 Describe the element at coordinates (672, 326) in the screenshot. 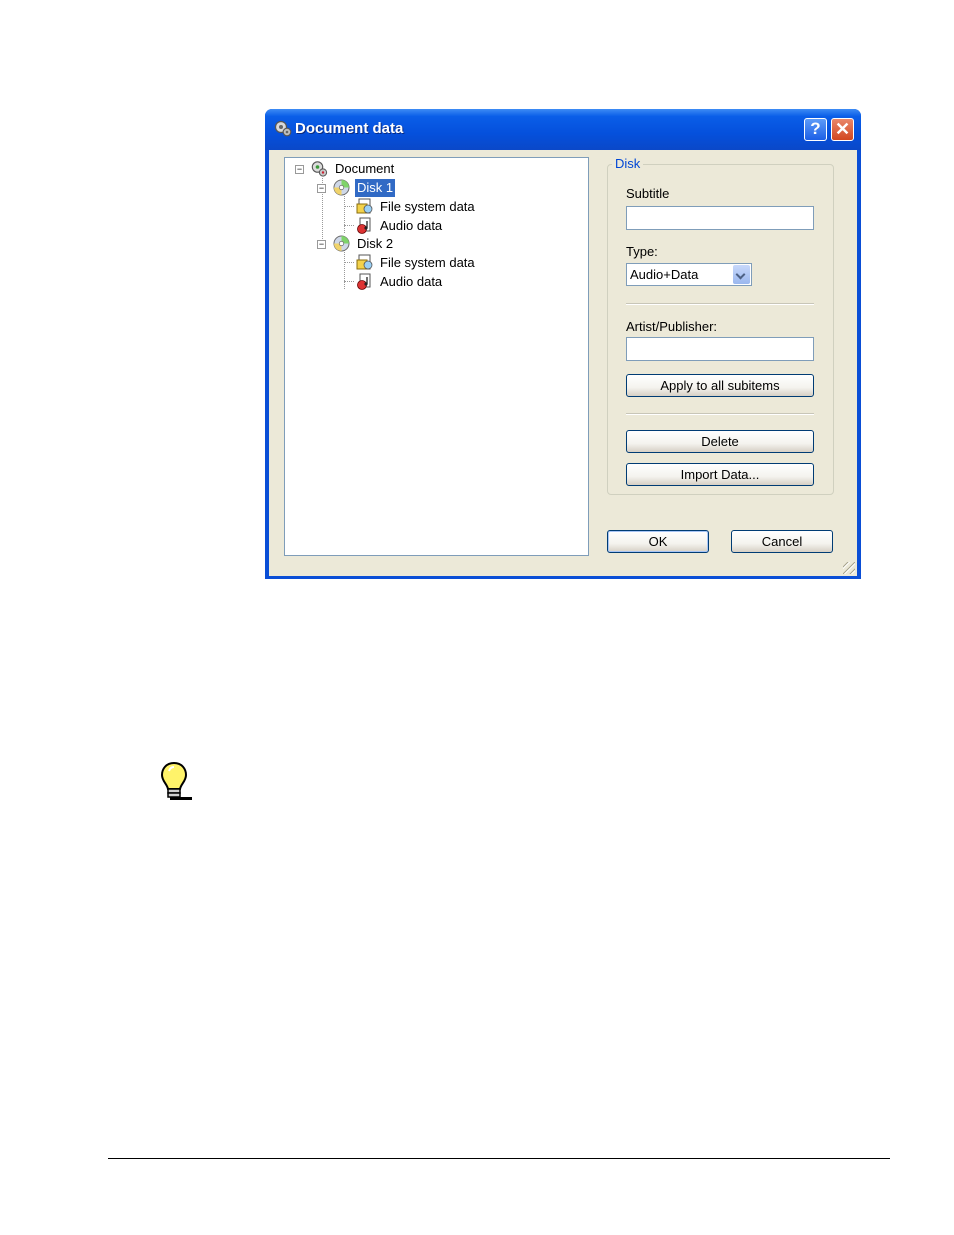

I see `artist-publisher-label: Artist/Publisher:` at that location.